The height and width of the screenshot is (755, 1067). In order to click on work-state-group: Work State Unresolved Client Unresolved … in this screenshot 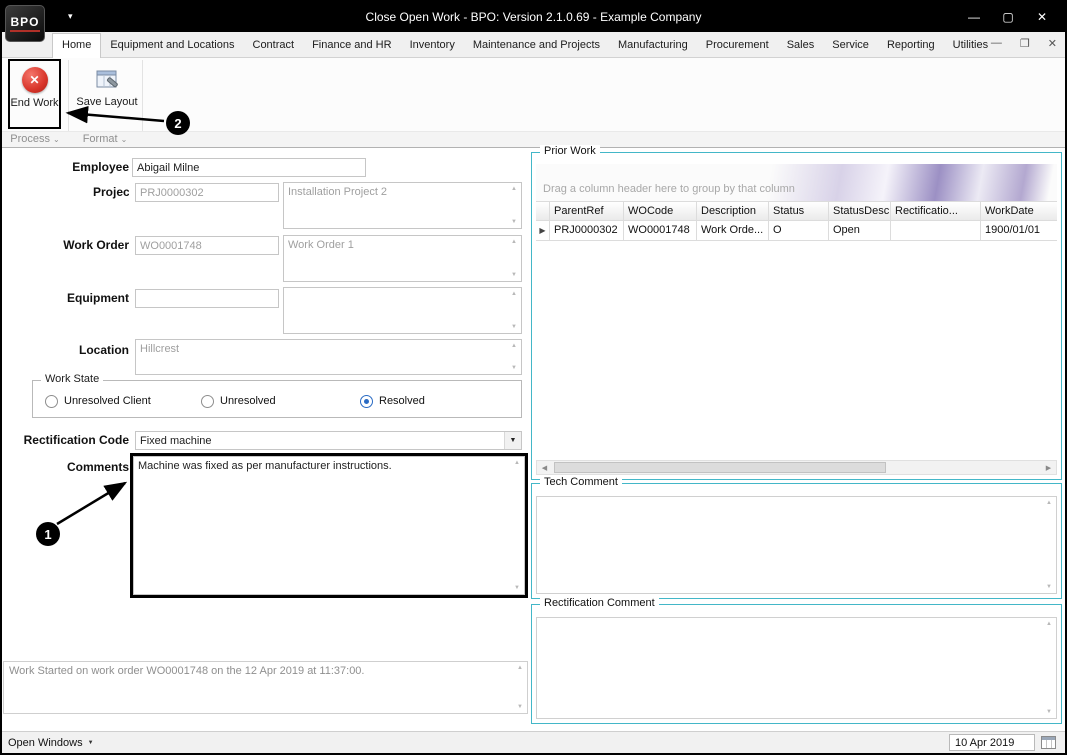, I will do `click(277, 395)`.